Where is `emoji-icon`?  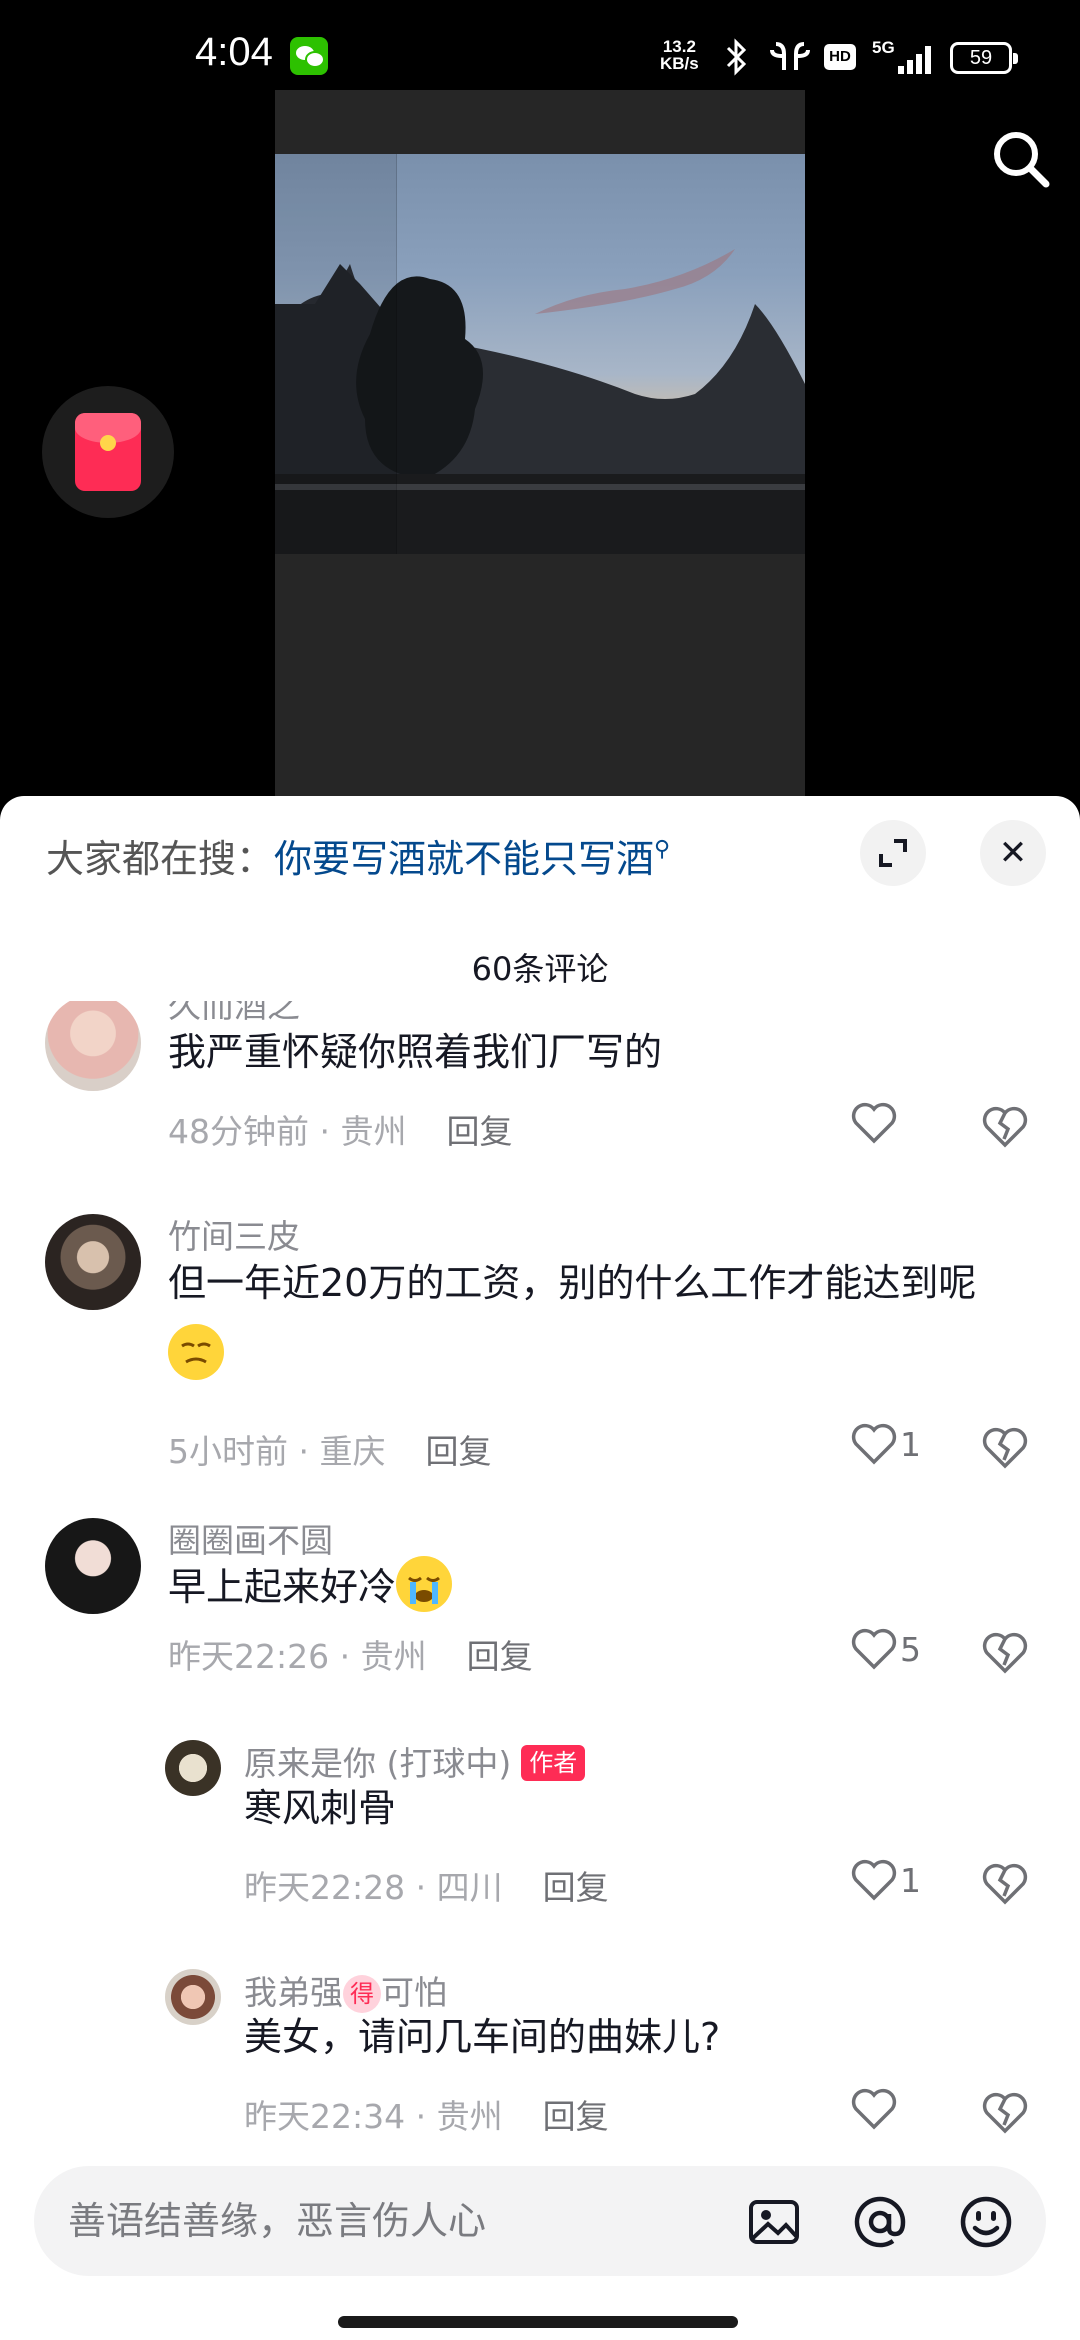 emoji-icon is located at coordinates (986, 2222).